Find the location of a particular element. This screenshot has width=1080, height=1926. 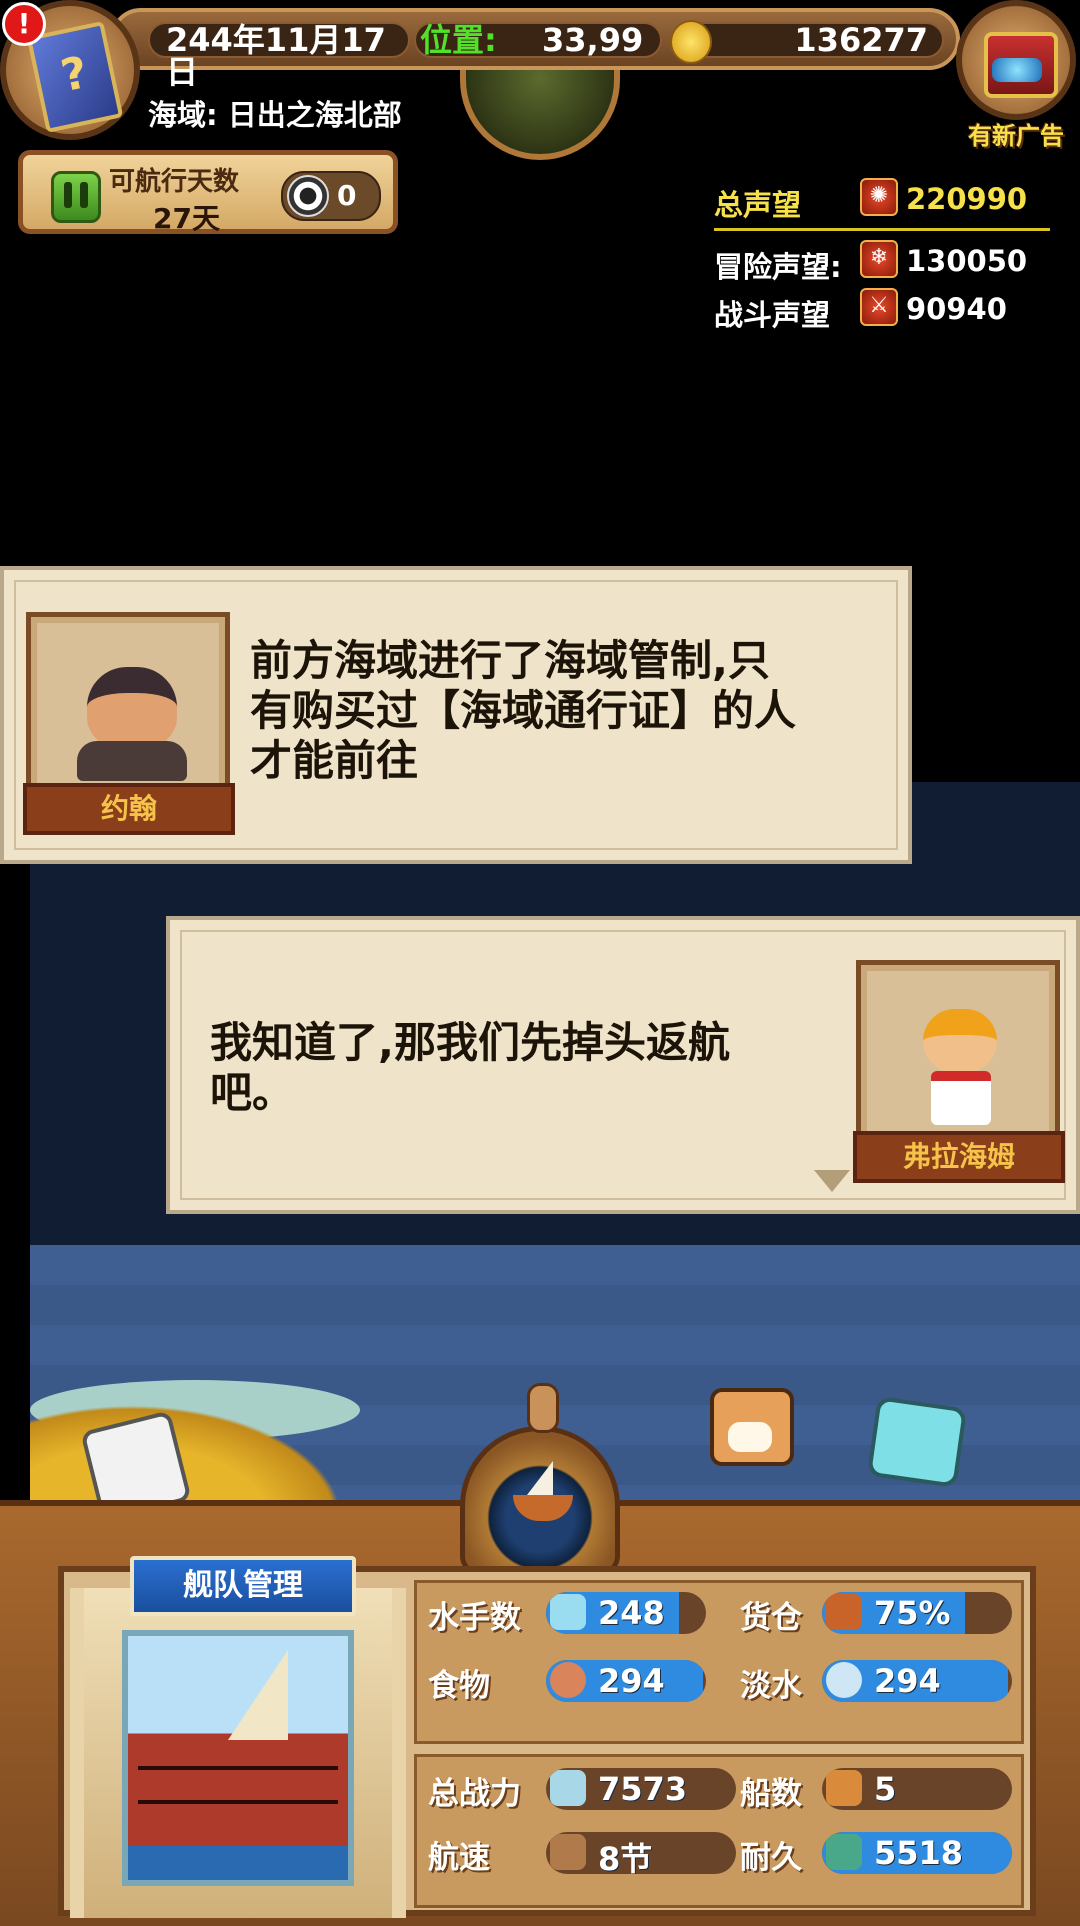

john-avatar is located at coordinates (132, 707).